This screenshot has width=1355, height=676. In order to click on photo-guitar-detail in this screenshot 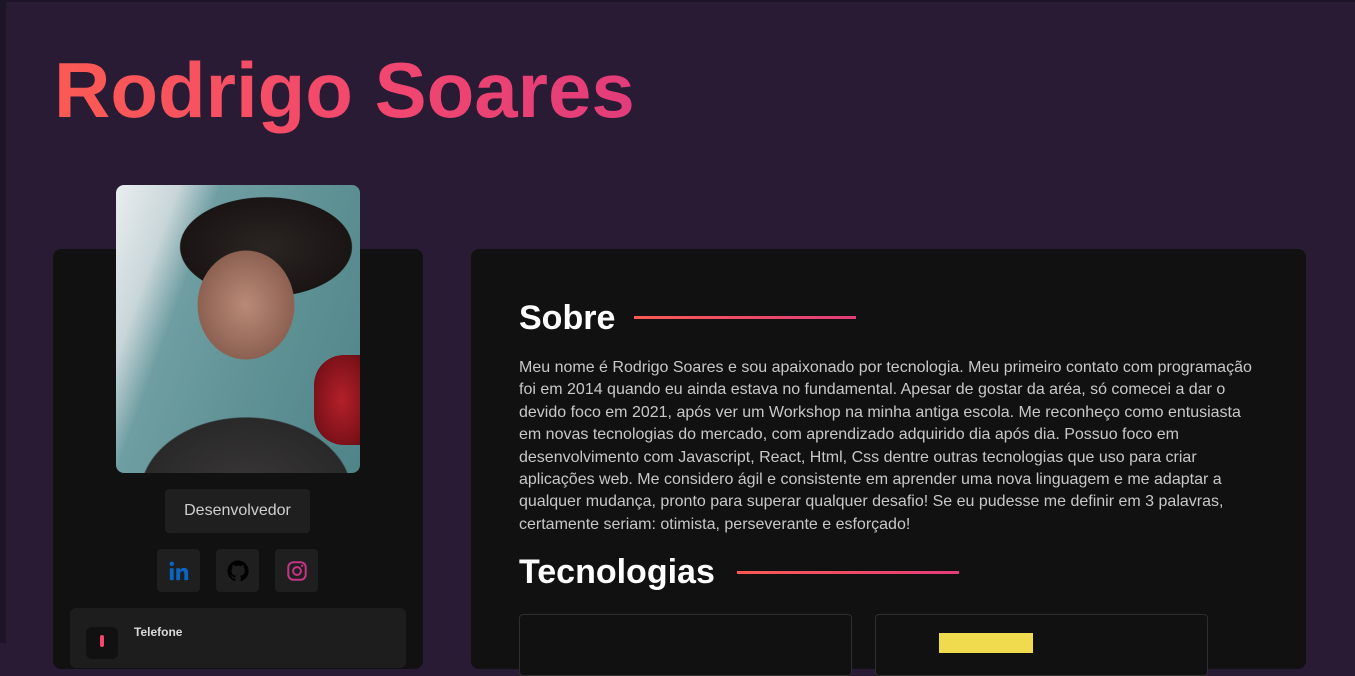, I will do `click(337, 400)`.